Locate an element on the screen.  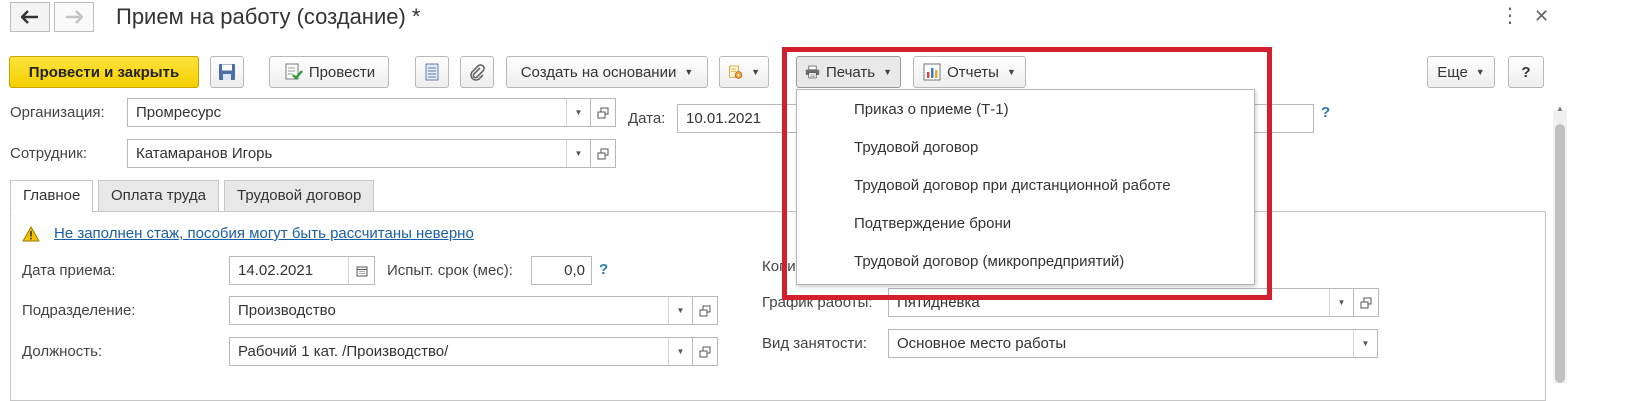
scroll-up-icon: ▲ is located at coordinates (1560, 110).